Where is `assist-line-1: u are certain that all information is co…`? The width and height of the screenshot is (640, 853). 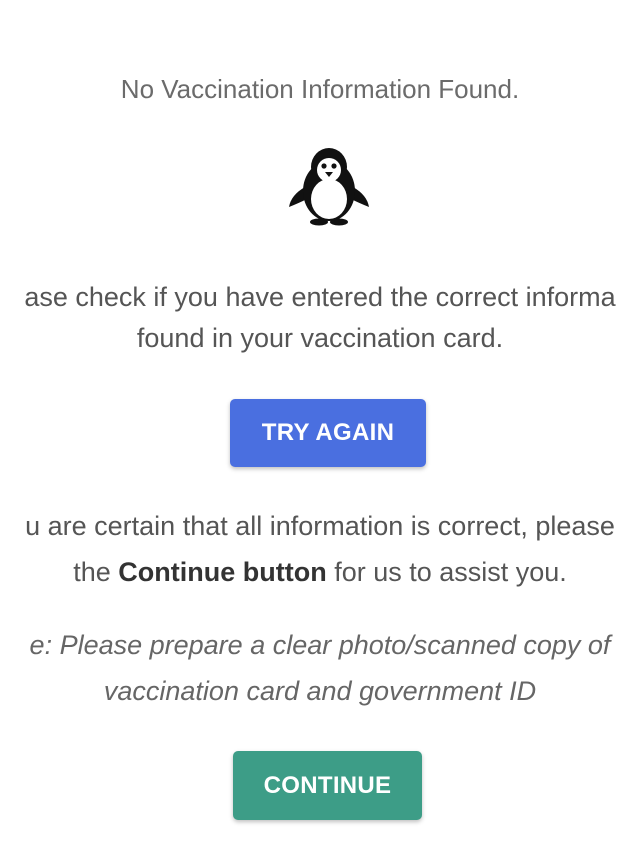 assist-line-1: u are certain that all information is co… is located at coordinates (320, 526).